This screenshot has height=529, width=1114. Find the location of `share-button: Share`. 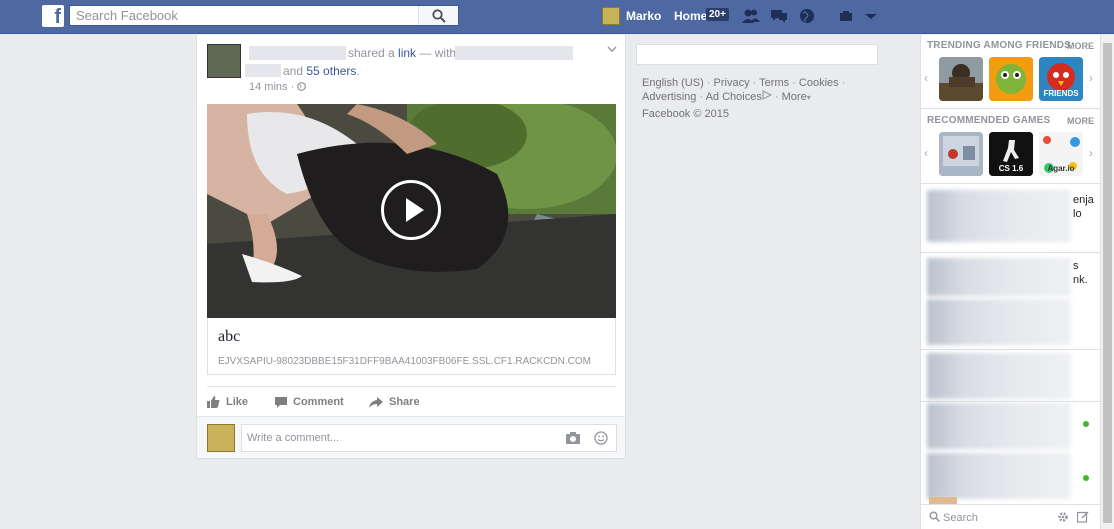

share-button: Share is located at coordinates (394, 402).